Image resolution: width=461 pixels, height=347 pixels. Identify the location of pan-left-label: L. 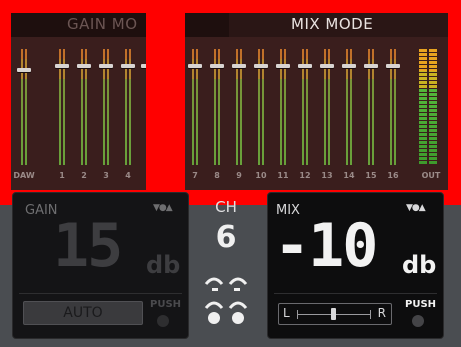
(286, 313).